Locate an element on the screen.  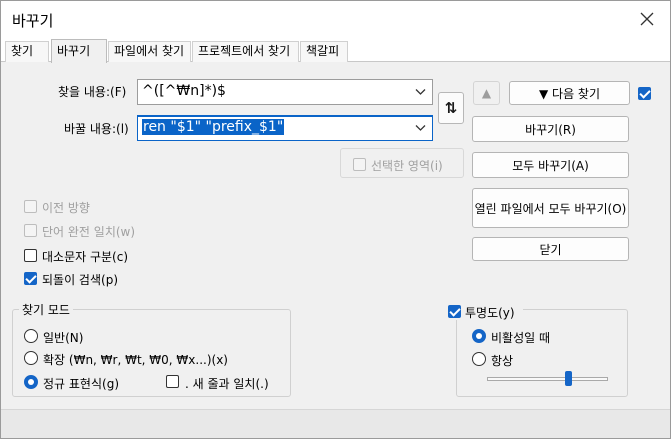
up-arrow-icon: ▲ is located at coordinates (486, 93).